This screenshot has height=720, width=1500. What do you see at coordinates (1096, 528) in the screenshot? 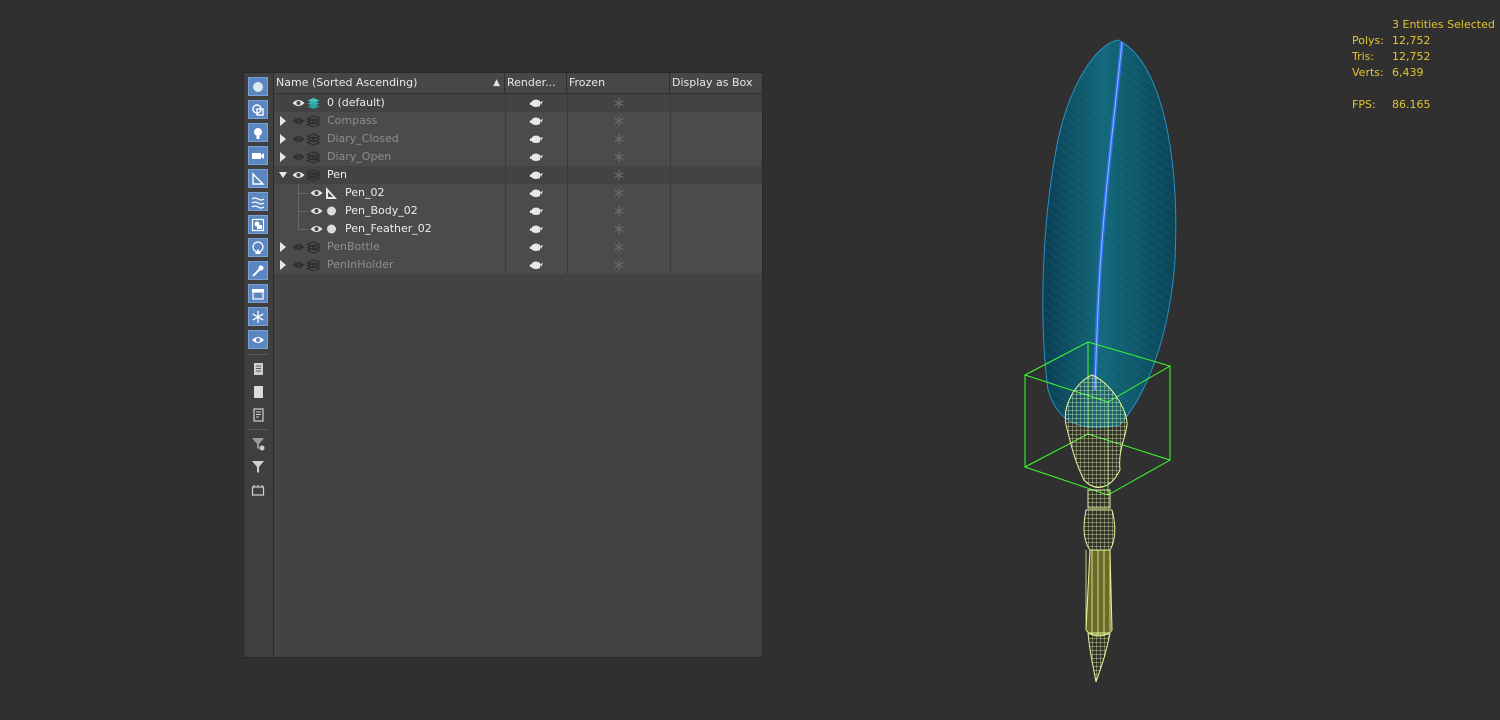
I see `pen-body-mesh` at bounding box center [1096, 528].